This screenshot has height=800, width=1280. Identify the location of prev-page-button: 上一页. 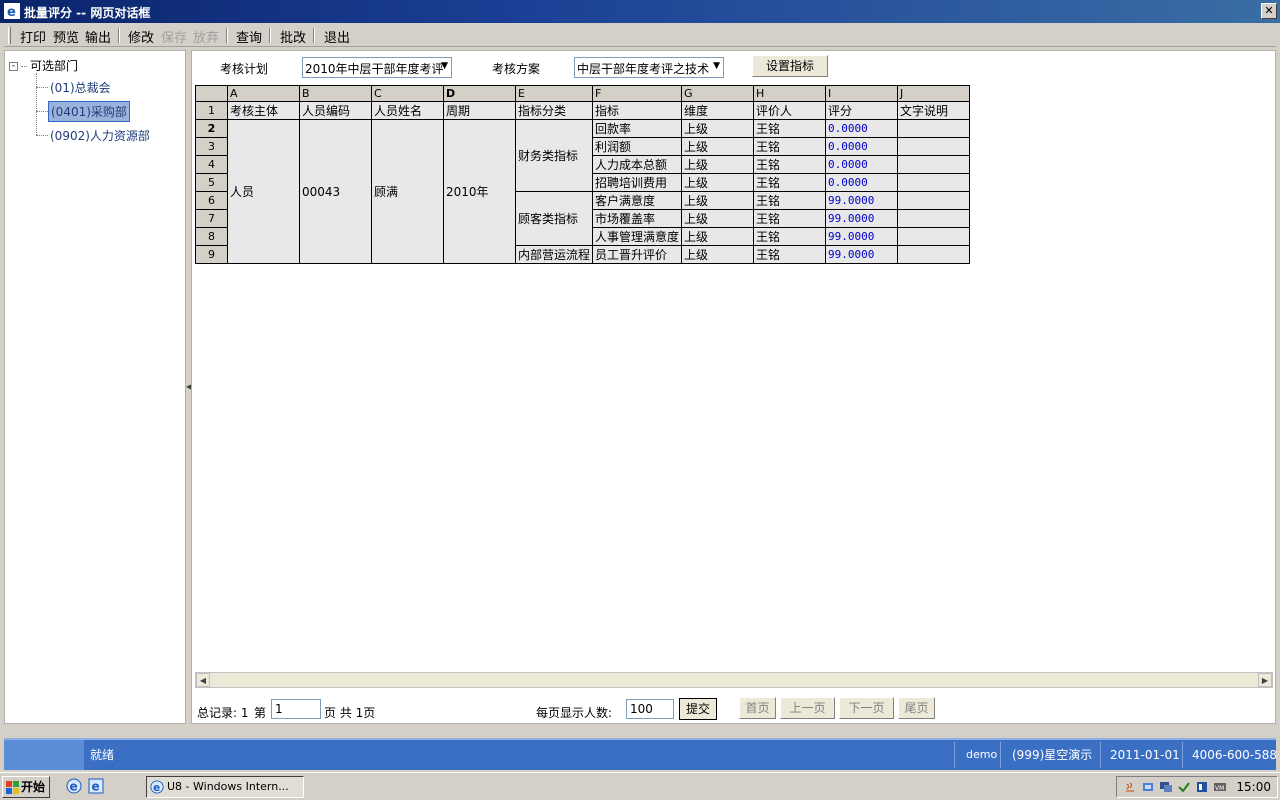
(807, 708).